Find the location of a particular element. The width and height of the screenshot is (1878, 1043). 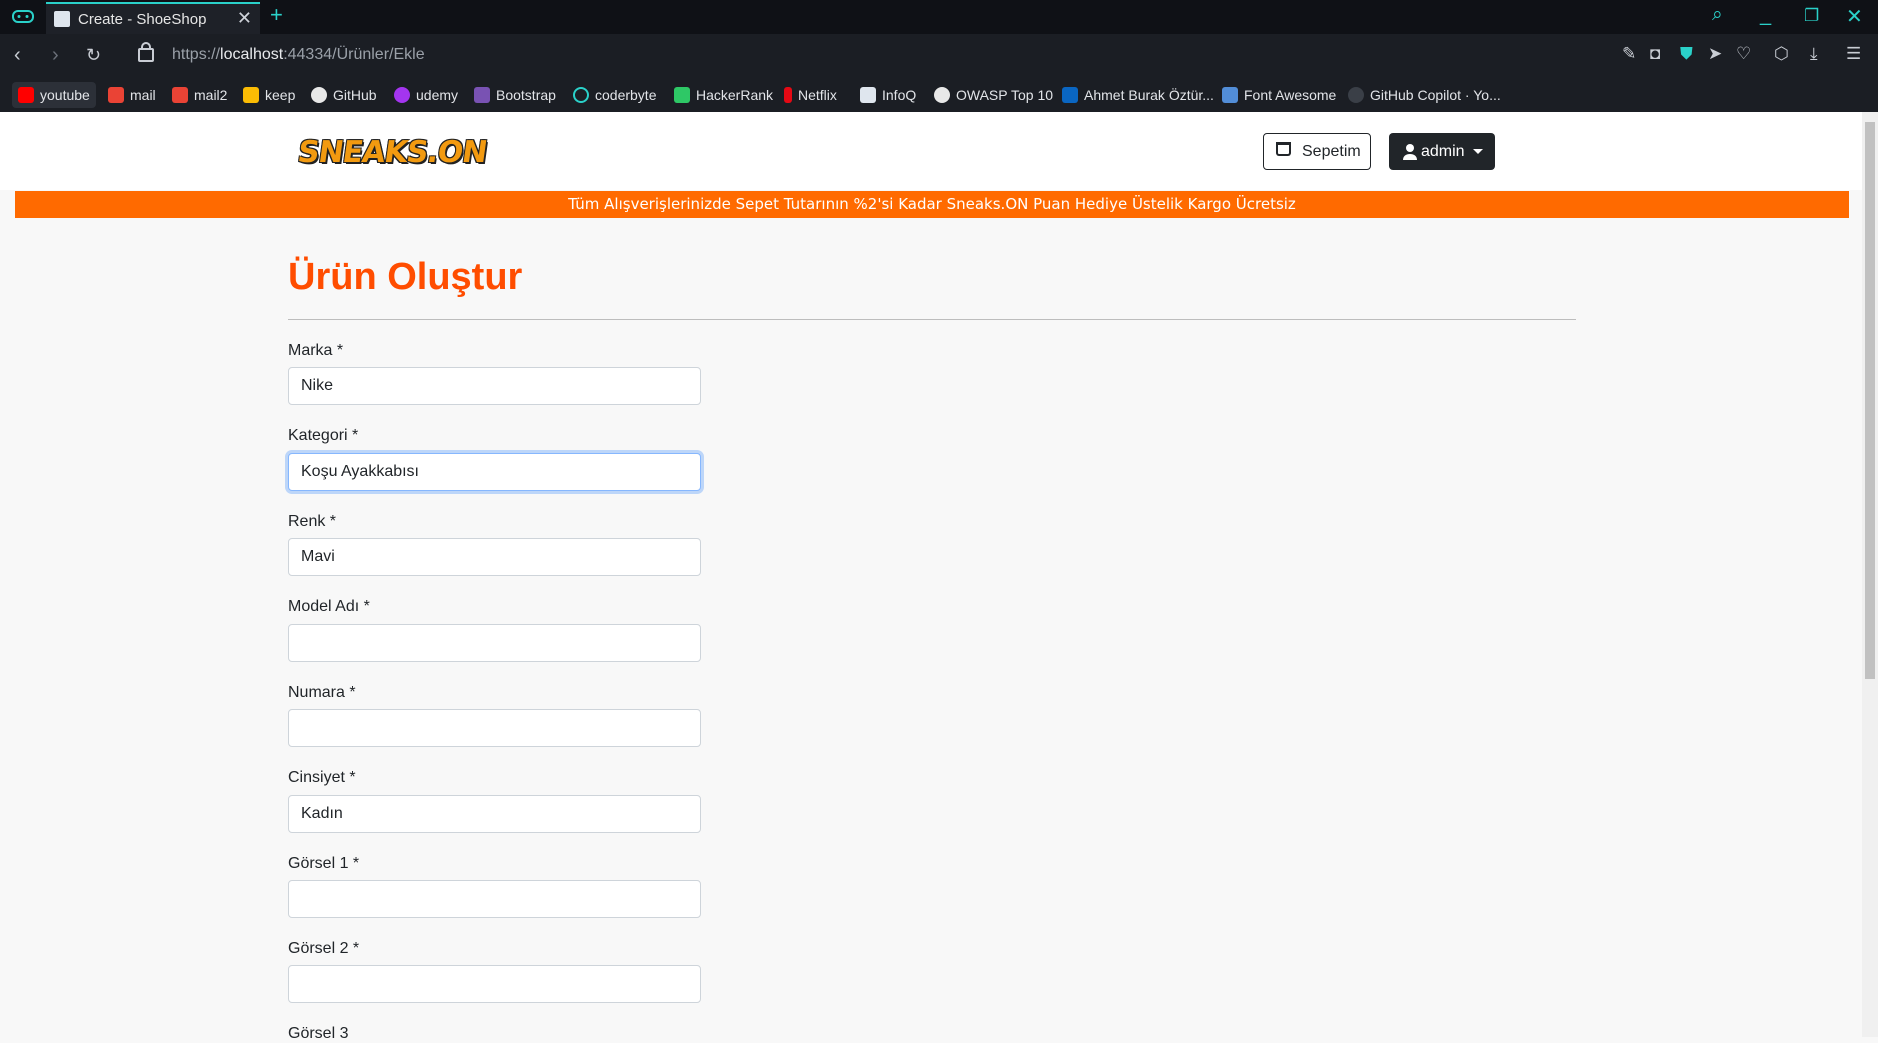

camera-icon: ◘ is located at coordinates (1655, 54).